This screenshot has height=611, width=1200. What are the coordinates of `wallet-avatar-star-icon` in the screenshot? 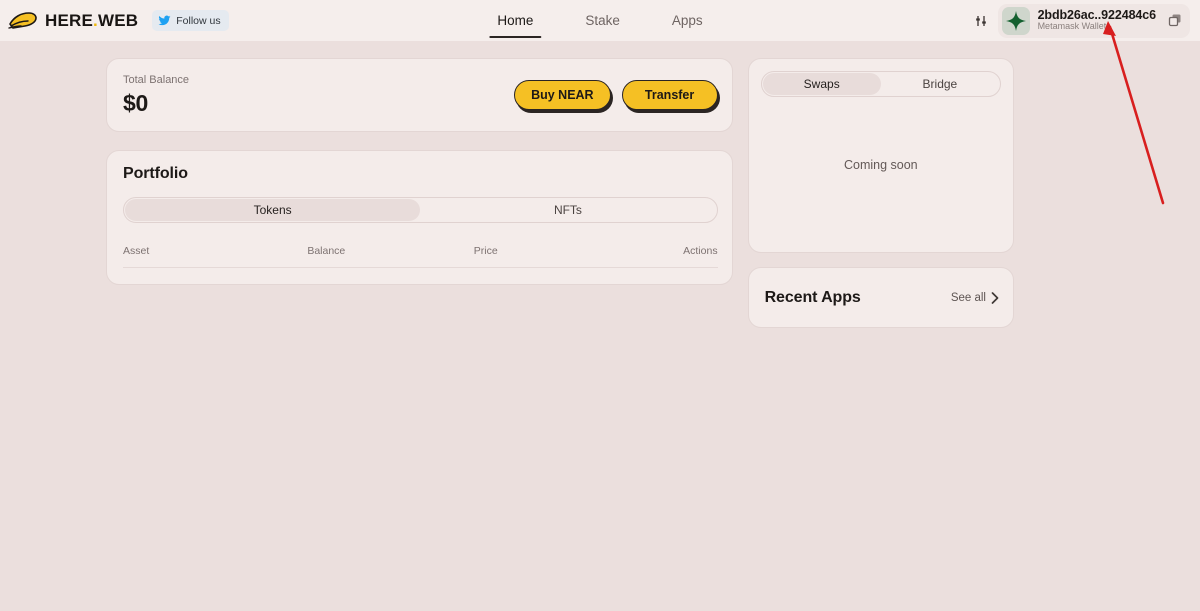 It's located at (1015, 20).